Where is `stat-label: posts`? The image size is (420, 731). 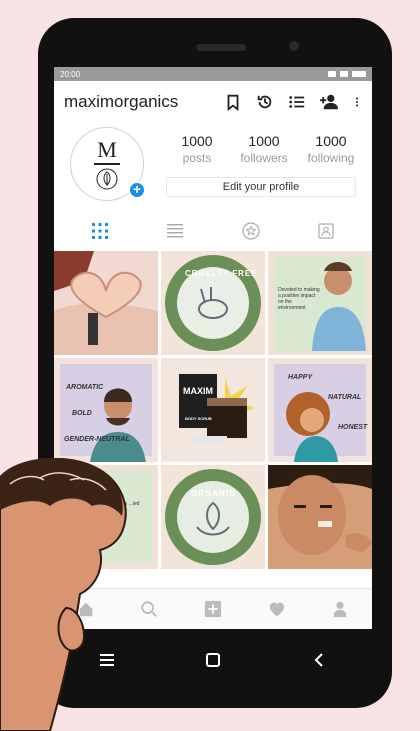 stat-label: posts is located at coordinates (197, 158).